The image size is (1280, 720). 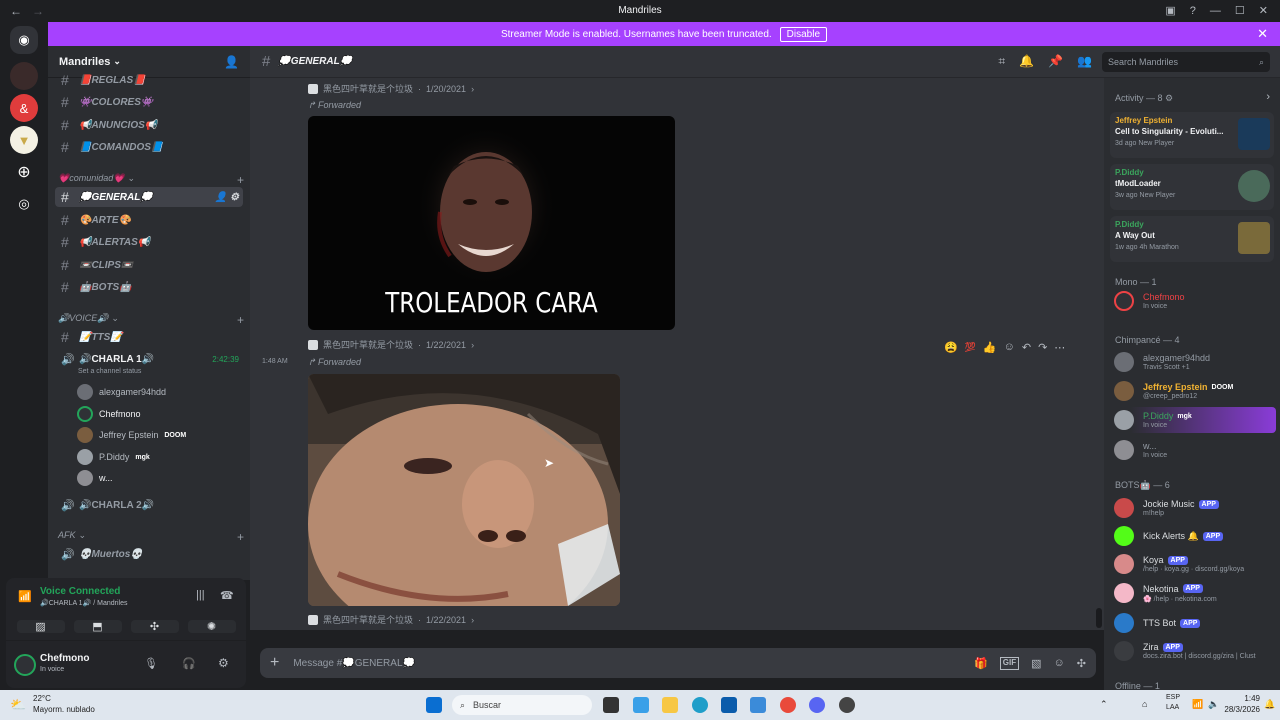 I want to click on noise-suppression-icon: |||, so click(x=200, y=595).